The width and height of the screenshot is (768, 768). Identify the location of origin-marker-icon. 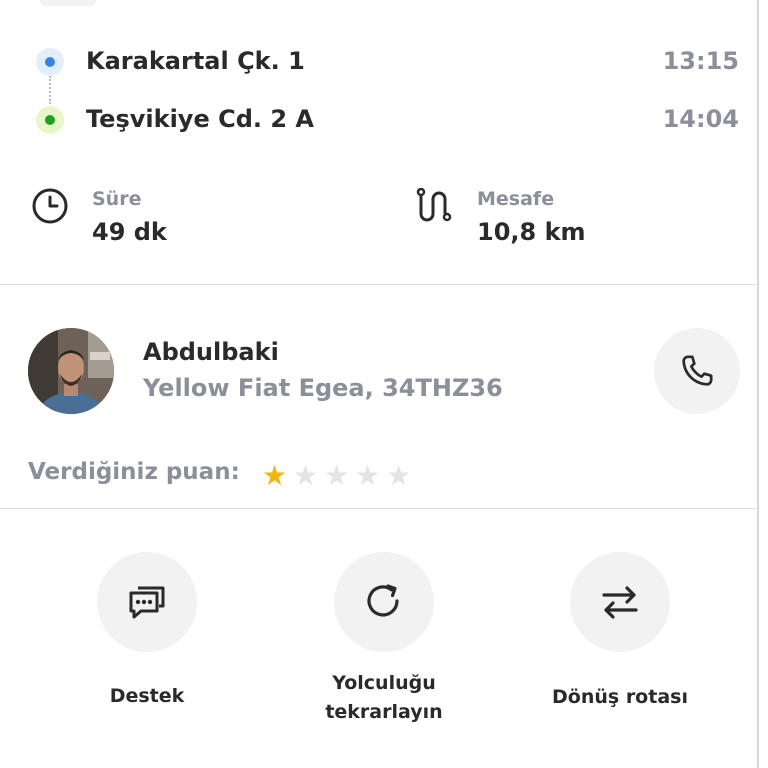
(50, 62).